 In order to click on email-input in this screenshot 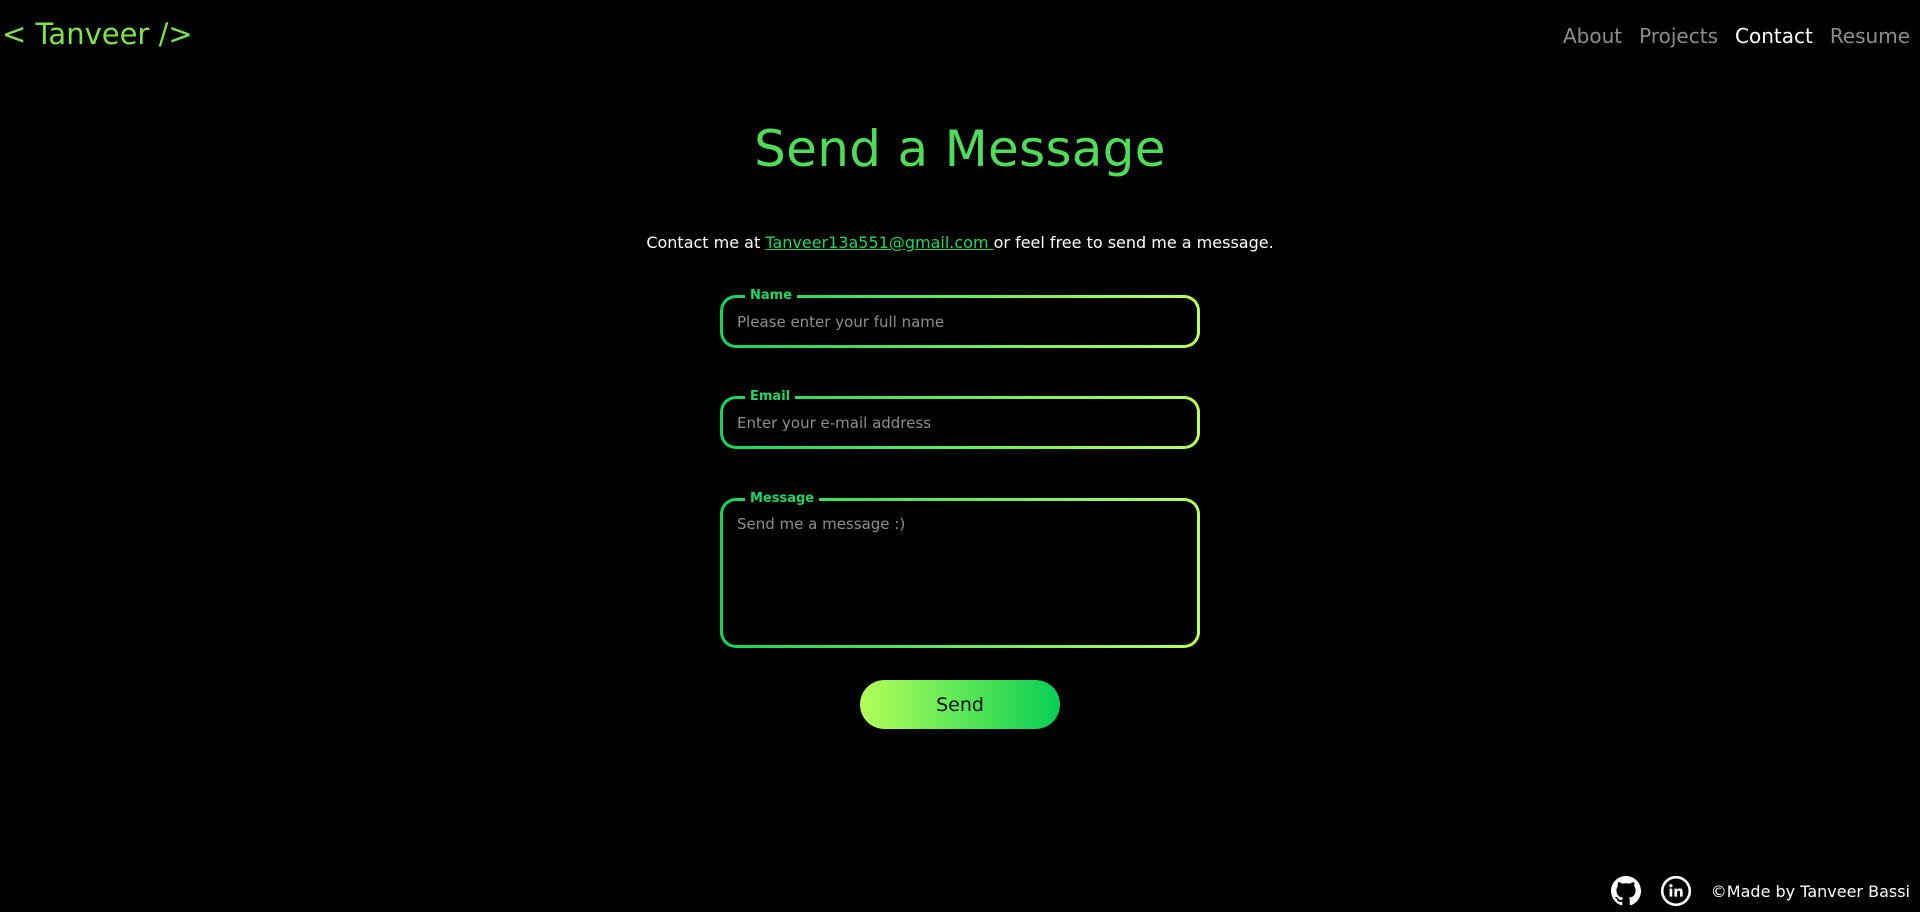, I will do `click(960, 422)`.